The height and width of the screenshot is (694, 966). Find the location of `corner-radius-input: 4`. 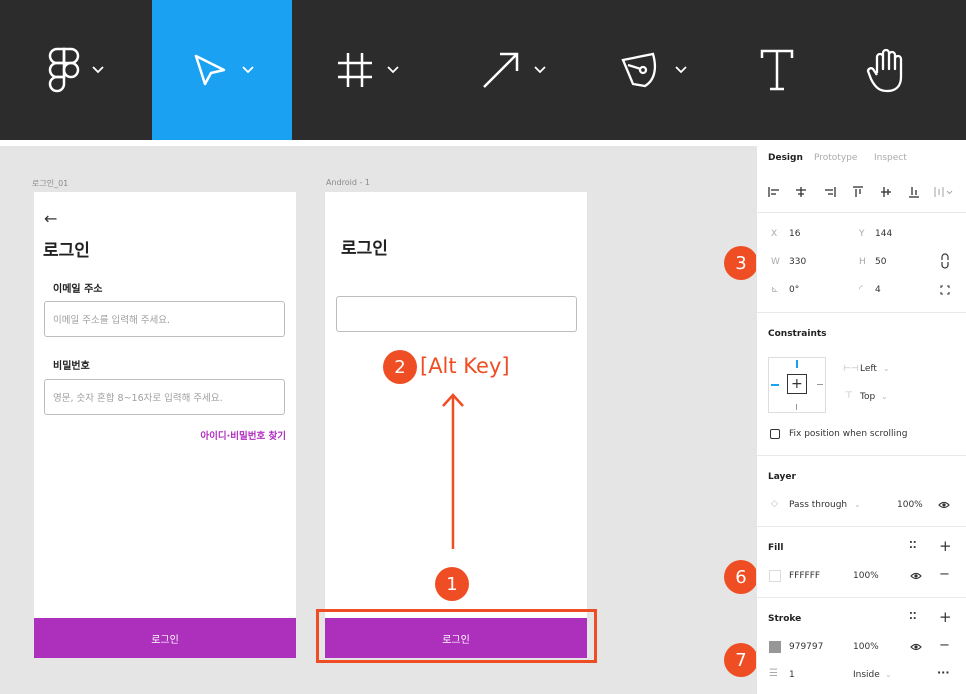

corner-radius-input: 4 is located at coordinates (878, 290).